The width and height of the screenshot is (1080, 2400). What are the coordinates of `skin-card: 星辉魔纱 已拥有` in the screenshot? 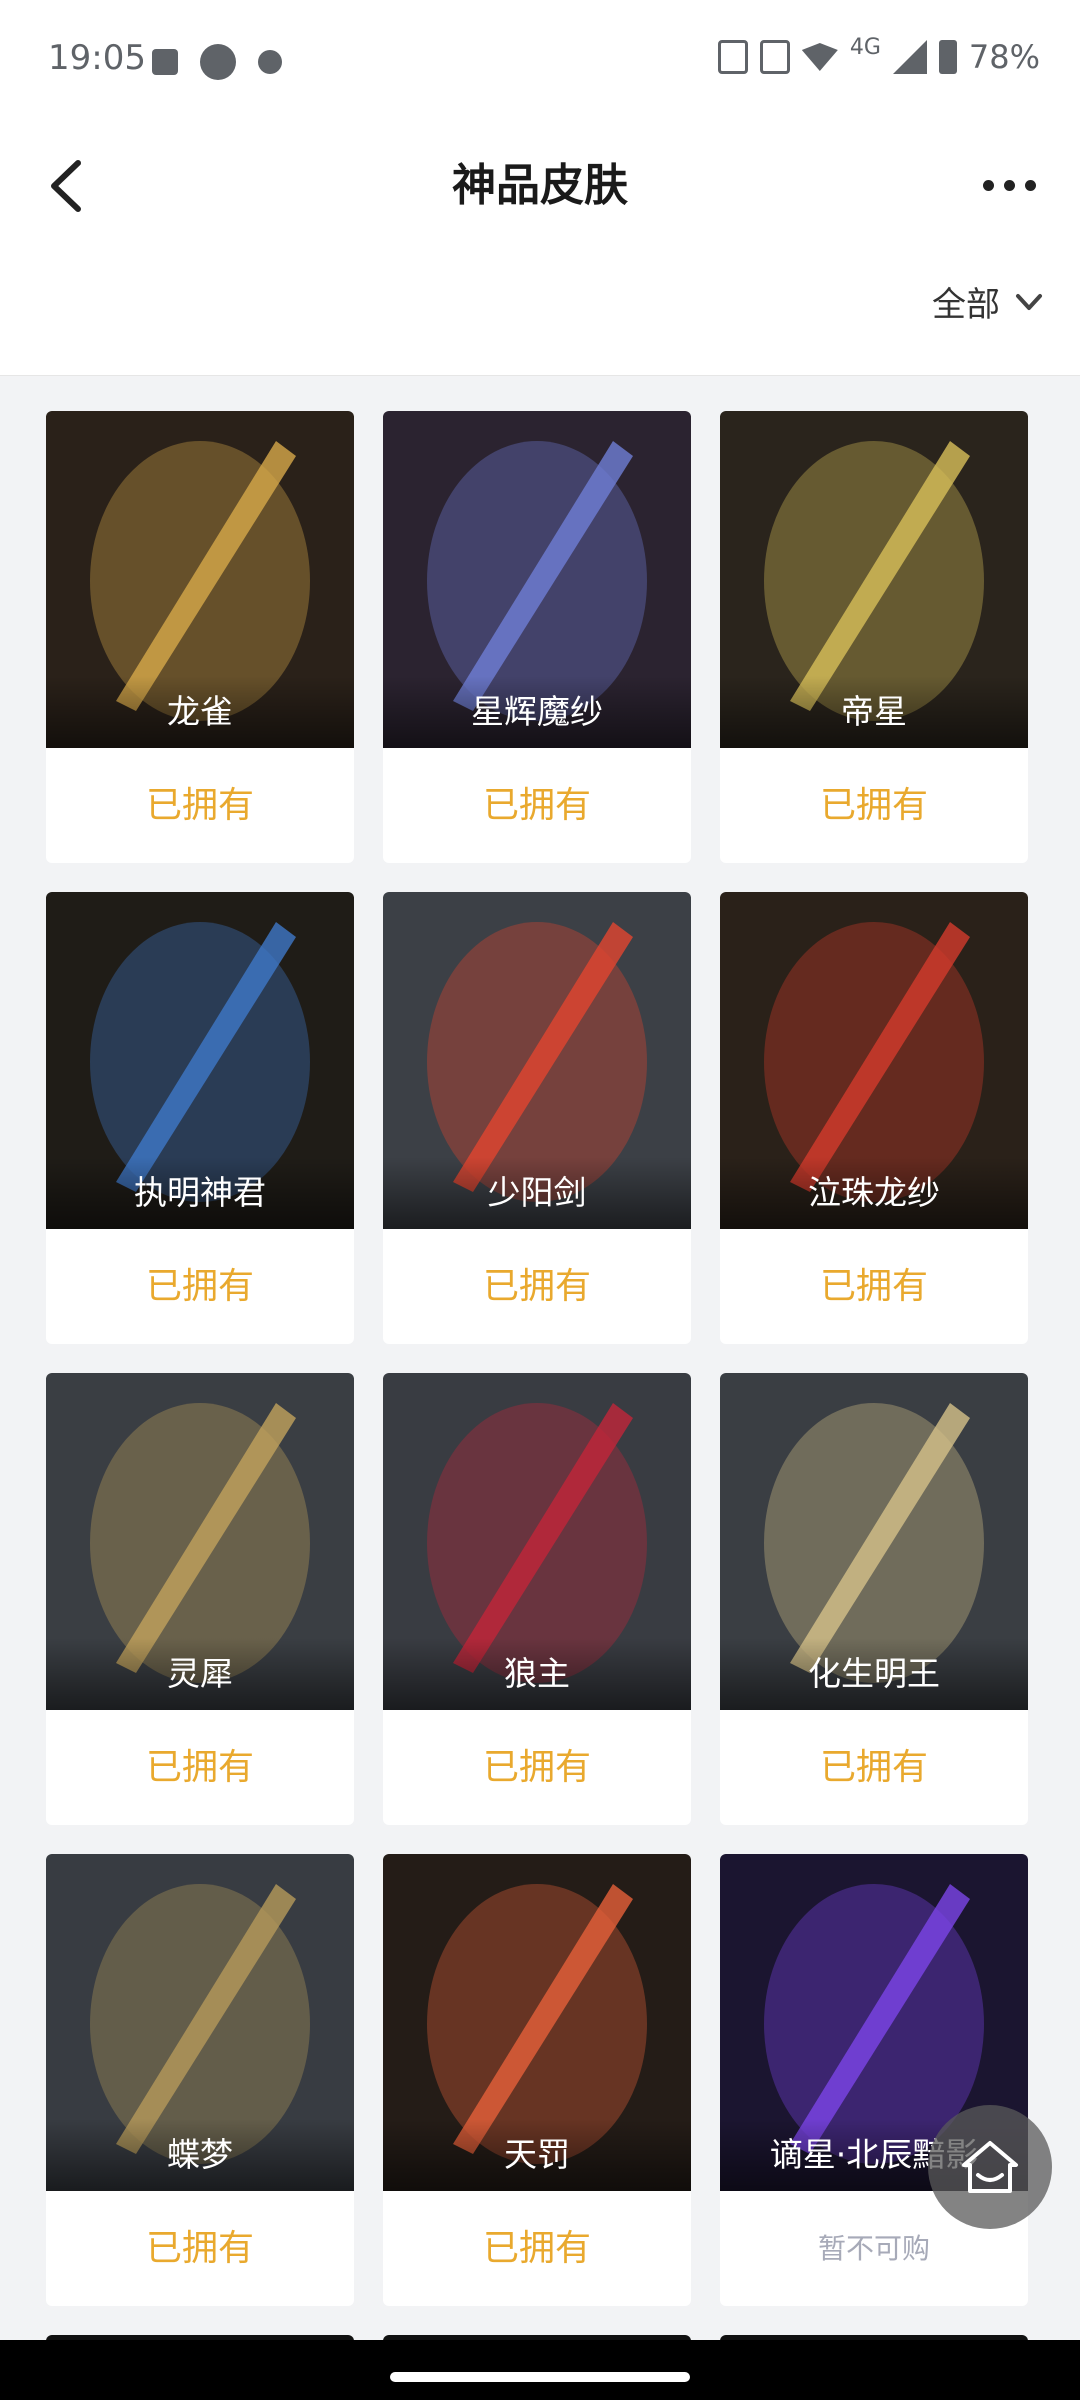 It's located at (537, 637).